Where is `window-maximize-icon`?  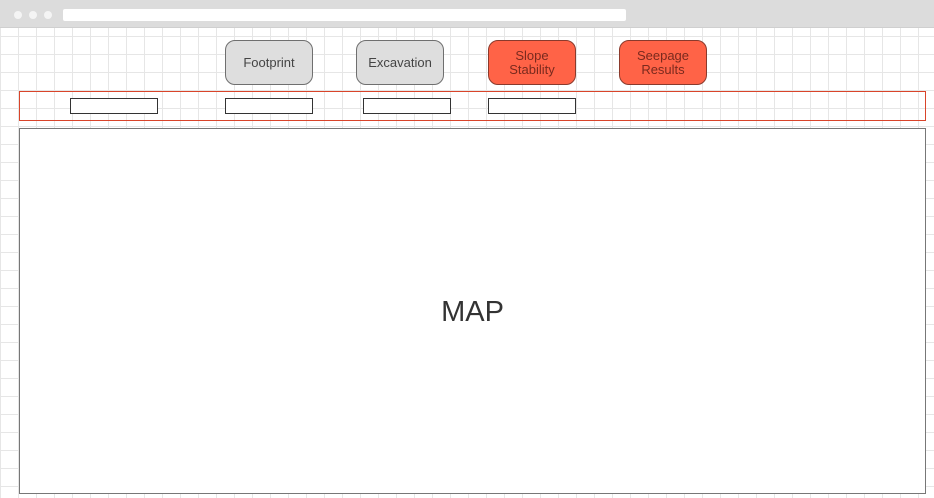
window-maximize-icon is located at coordinates (48, 15).